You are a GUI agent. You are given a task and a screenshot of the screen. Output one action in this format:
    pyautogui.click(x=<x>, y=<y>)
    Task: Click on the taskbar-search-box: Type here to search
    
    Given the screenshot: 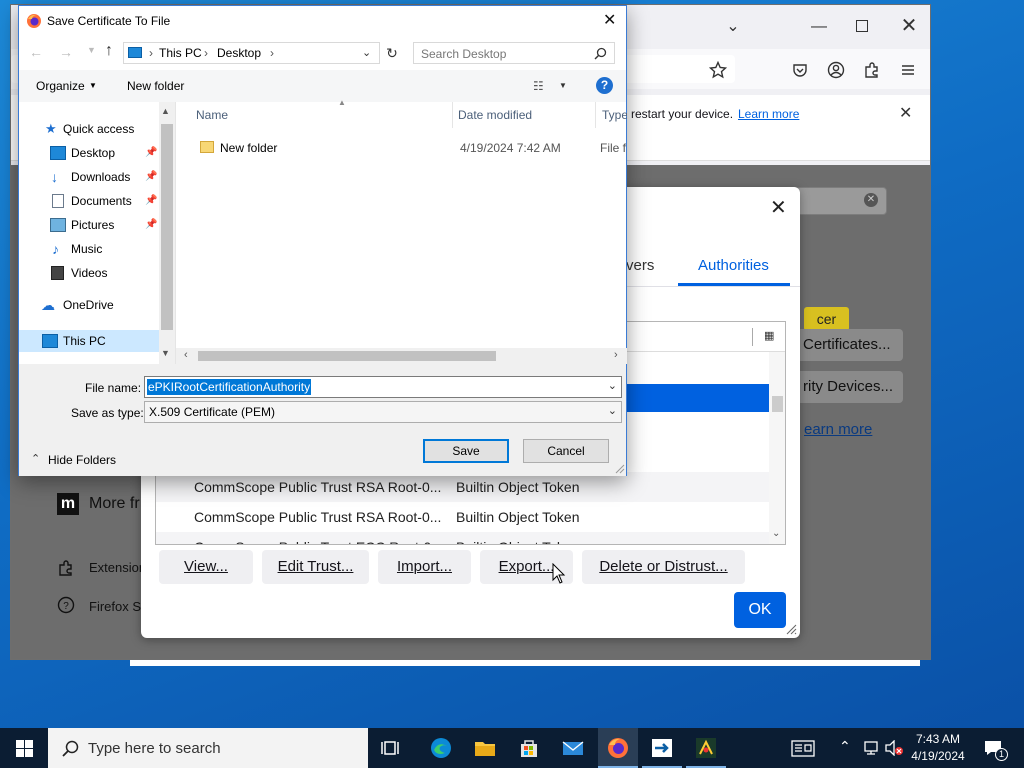 What is the action you would take?
    pyautogui.click(x=208, y=748)
    